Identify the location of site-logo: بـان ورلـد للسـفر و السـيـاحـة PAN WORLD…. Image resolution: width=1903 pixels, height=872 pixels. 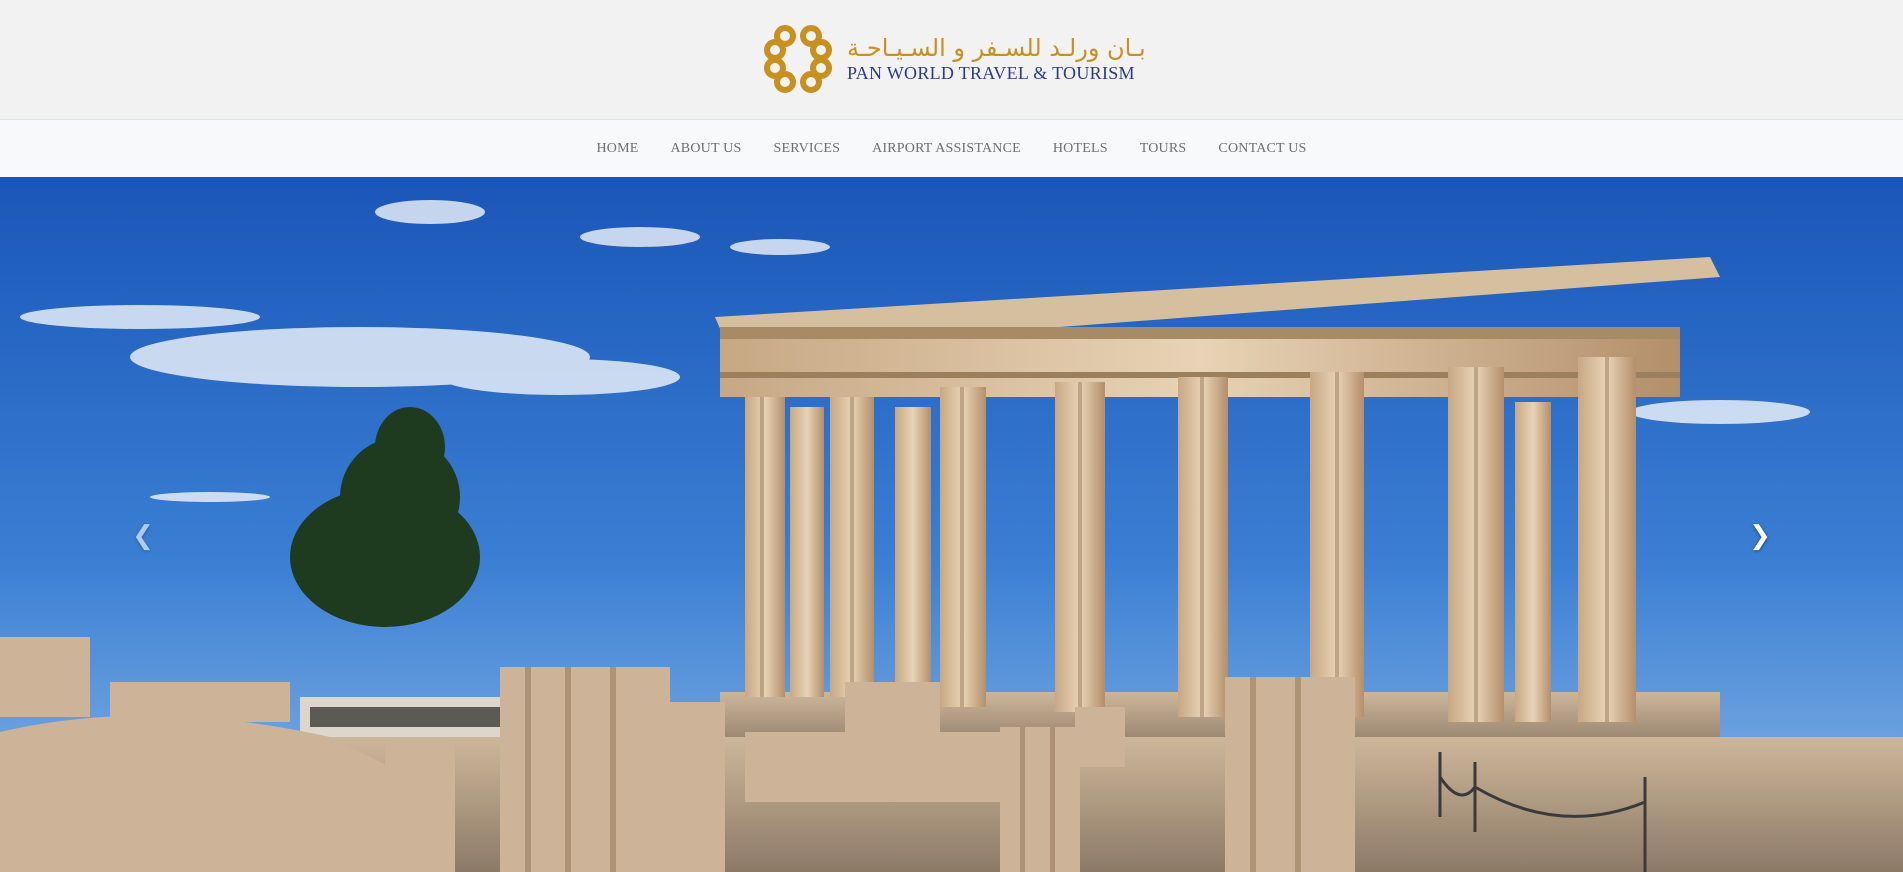
(954, 59).